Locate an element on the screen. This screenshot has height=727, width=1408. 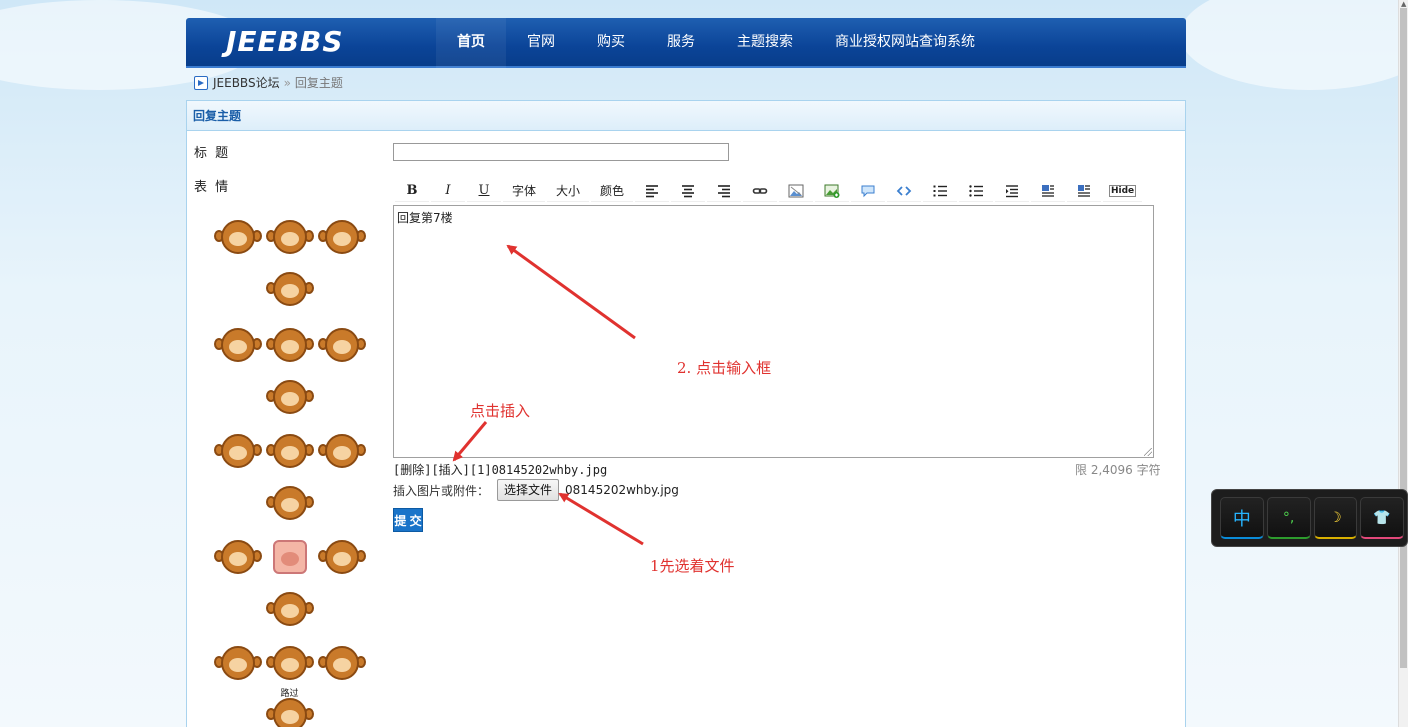
file-label: 插入图片或附件： is located at coordinates (441, 490).